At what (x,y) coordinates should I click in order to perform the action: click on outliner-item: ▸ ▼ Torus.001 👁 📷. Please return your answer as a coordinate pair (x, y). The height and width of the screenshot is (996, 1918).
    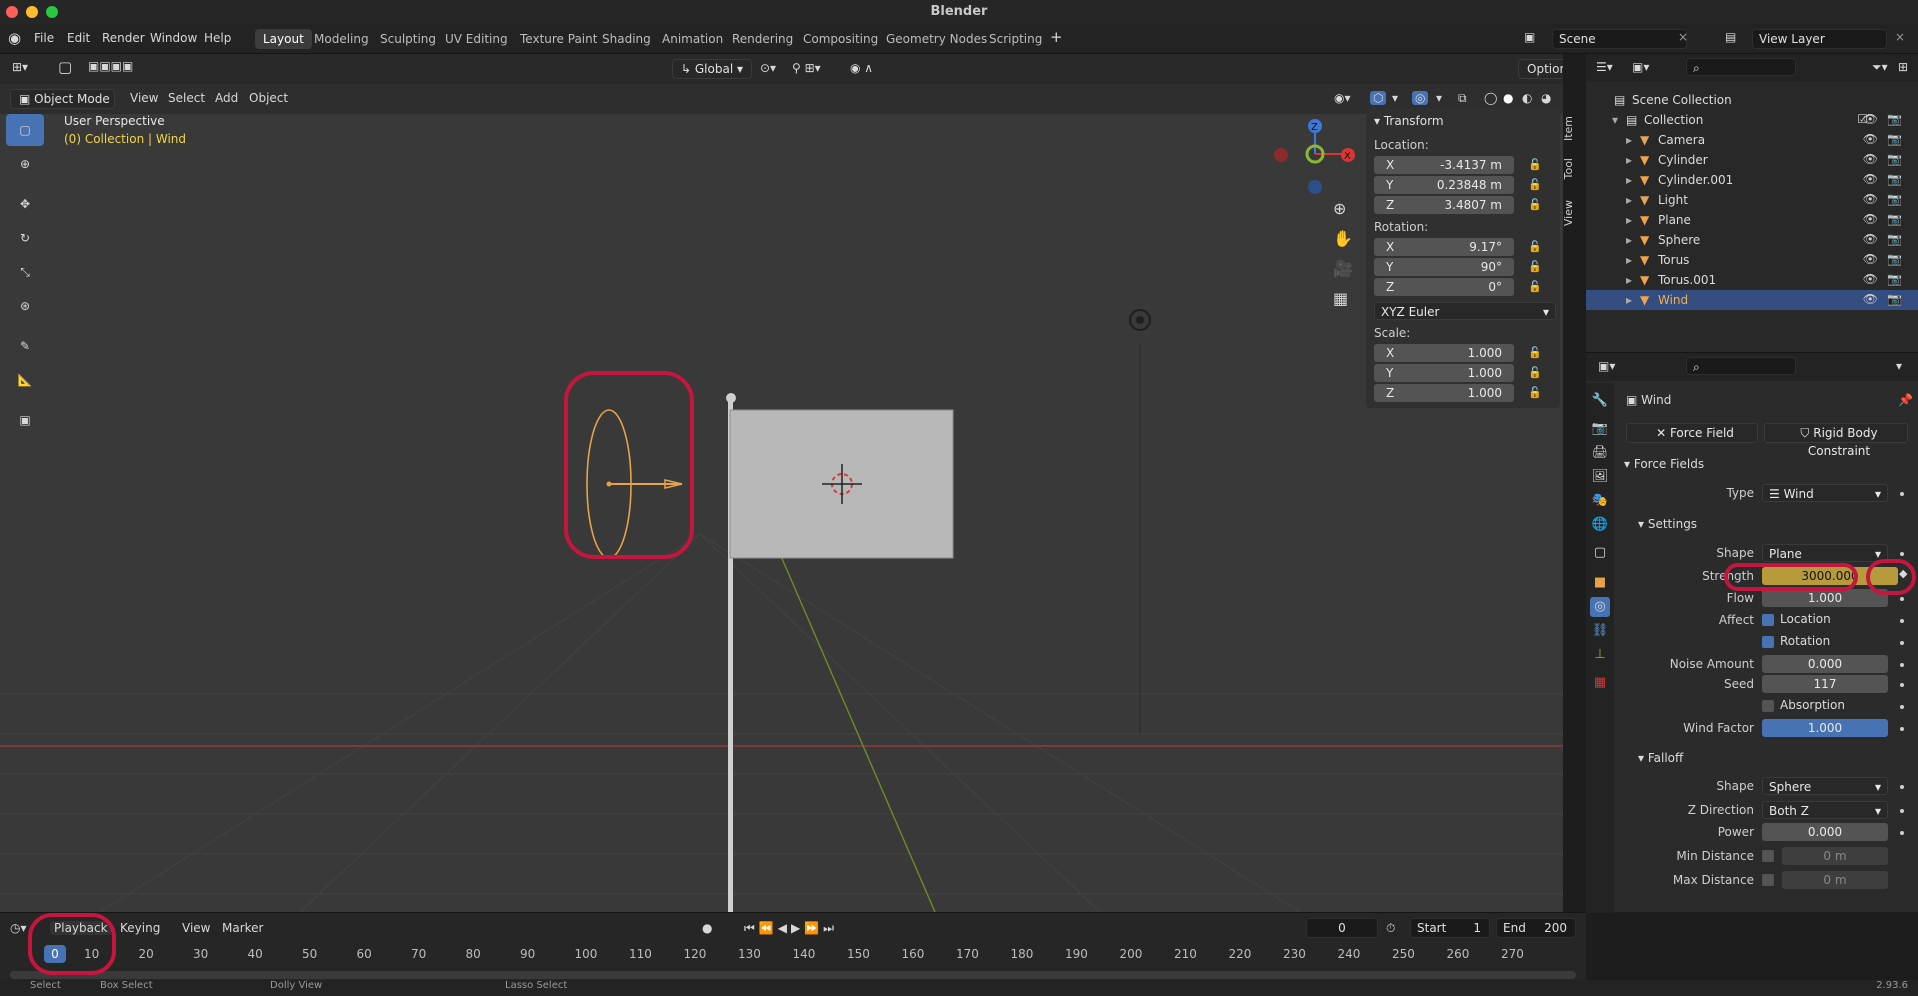
    Looking at the image, I should click on (1752, 280).